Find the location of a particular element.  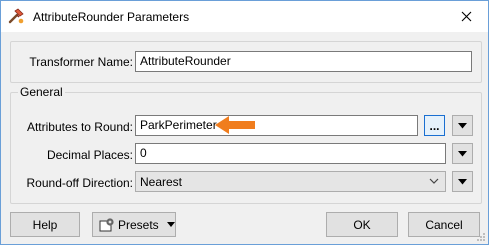

close-icon is located at coordinates (466, 16).